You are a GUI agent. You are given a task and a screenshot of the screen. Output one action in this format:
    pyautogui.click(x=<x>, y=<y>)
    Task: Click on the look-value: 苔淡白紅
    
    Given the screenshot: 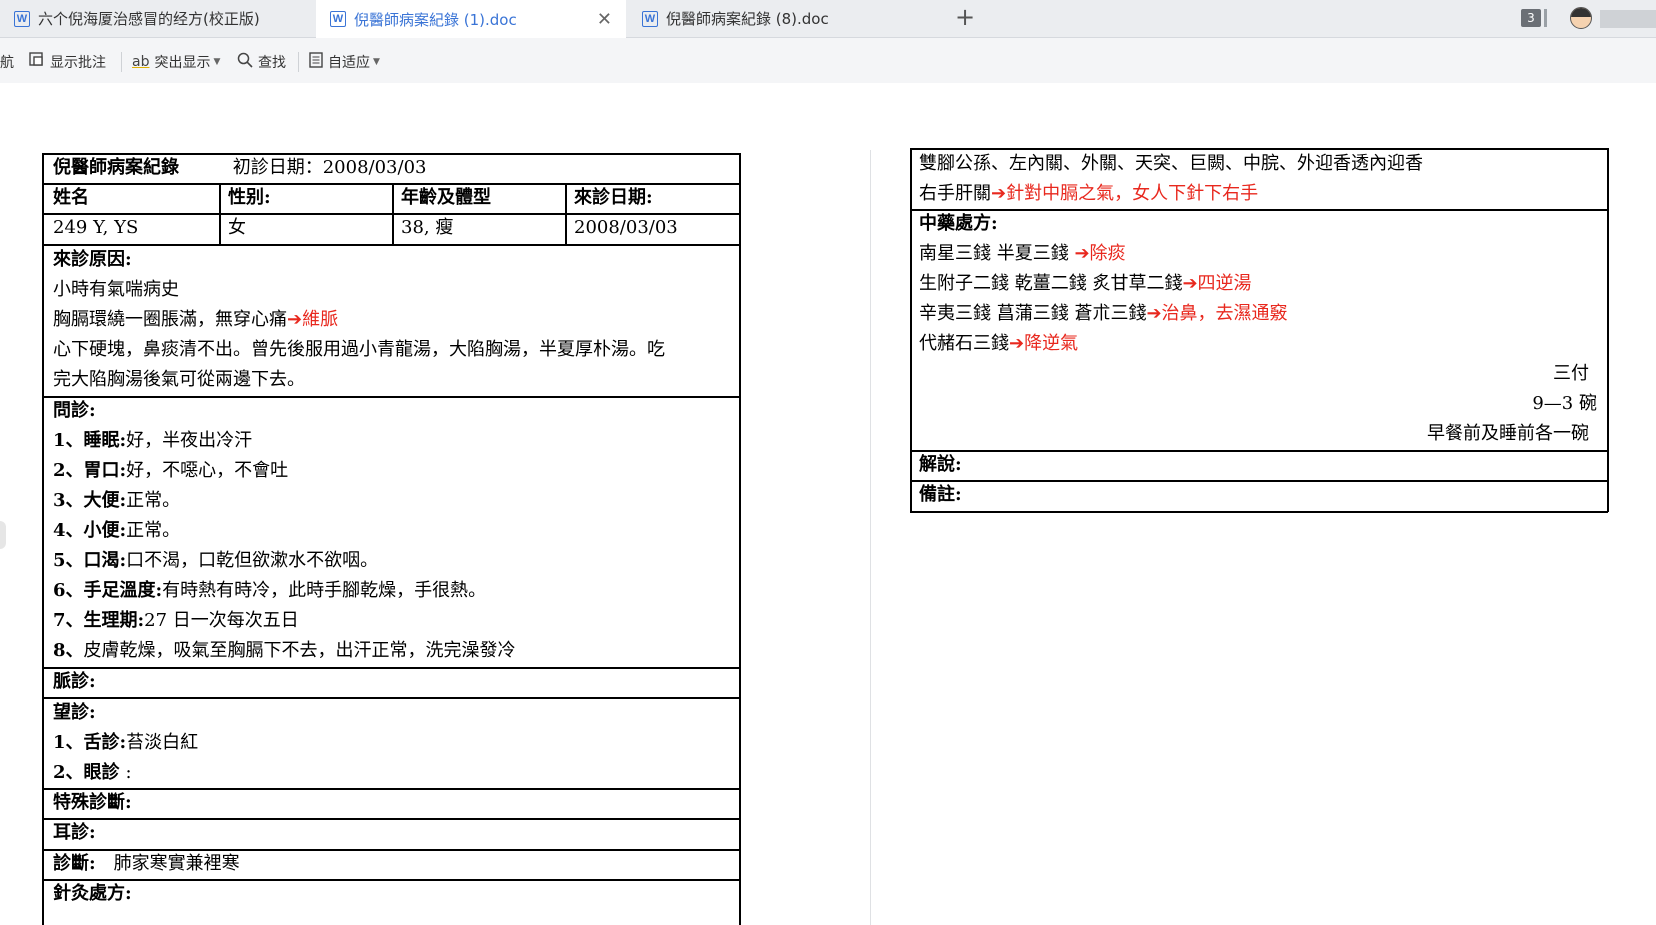 What is the action you would take?
    pyautogui.click(x=162, y=742)
    